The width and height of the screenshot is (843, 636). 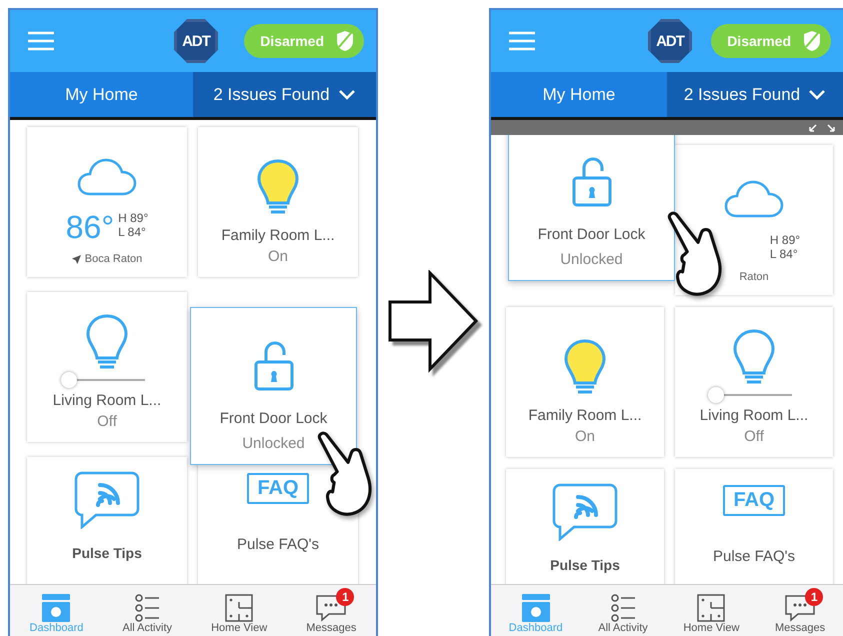 I want to click on temperature: 86°, so click(x=90, y=227).